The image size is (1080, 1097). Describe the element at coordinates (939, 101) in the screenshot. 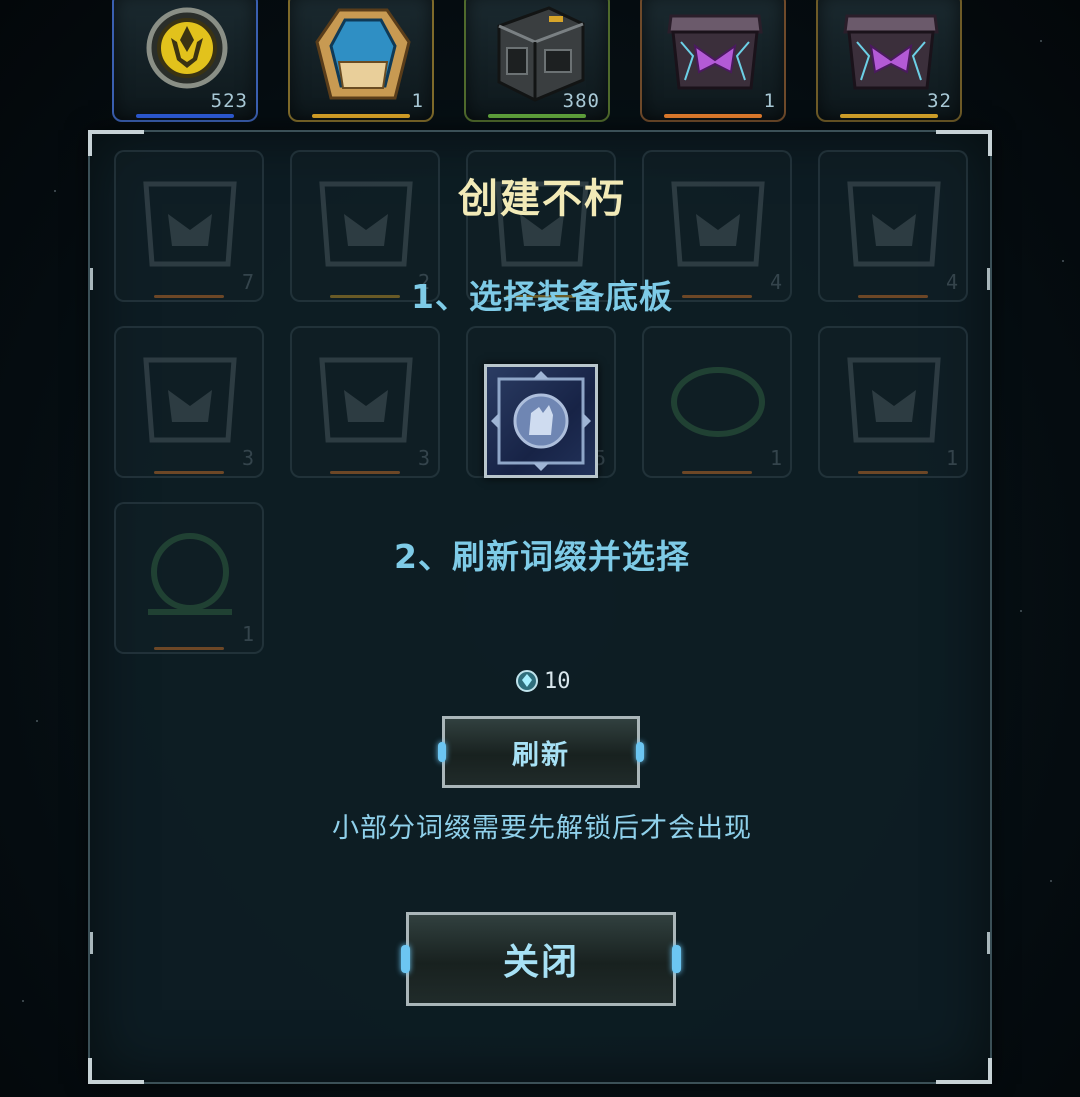

I see `item-count: 32` at that location.